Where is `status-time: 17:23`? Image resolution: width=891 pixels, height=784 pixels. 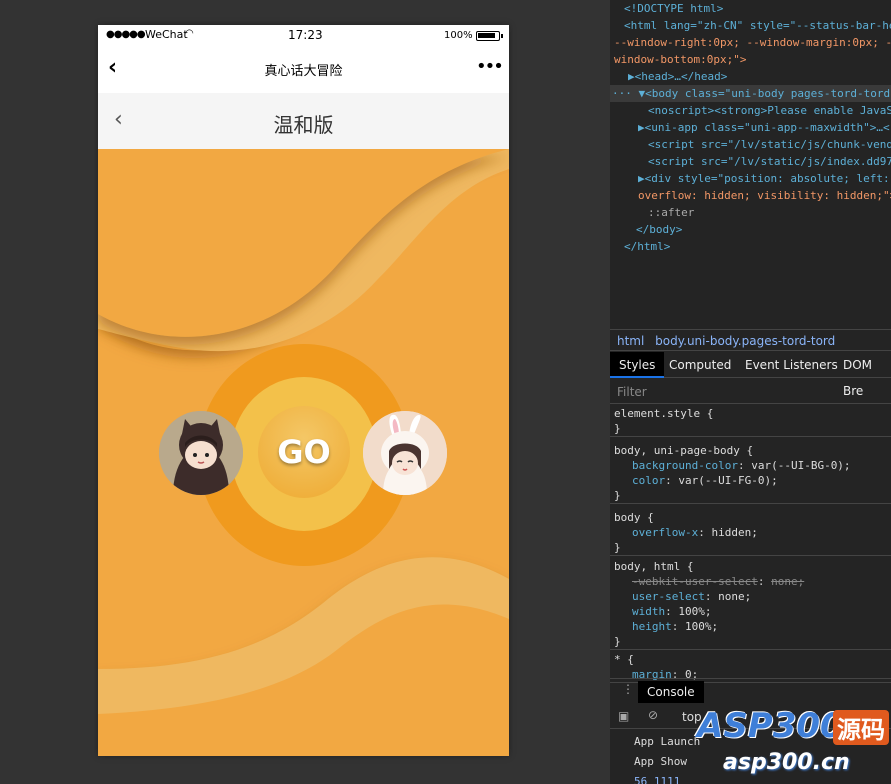 status-time: 17:23 is located at coordinates (305, 35).